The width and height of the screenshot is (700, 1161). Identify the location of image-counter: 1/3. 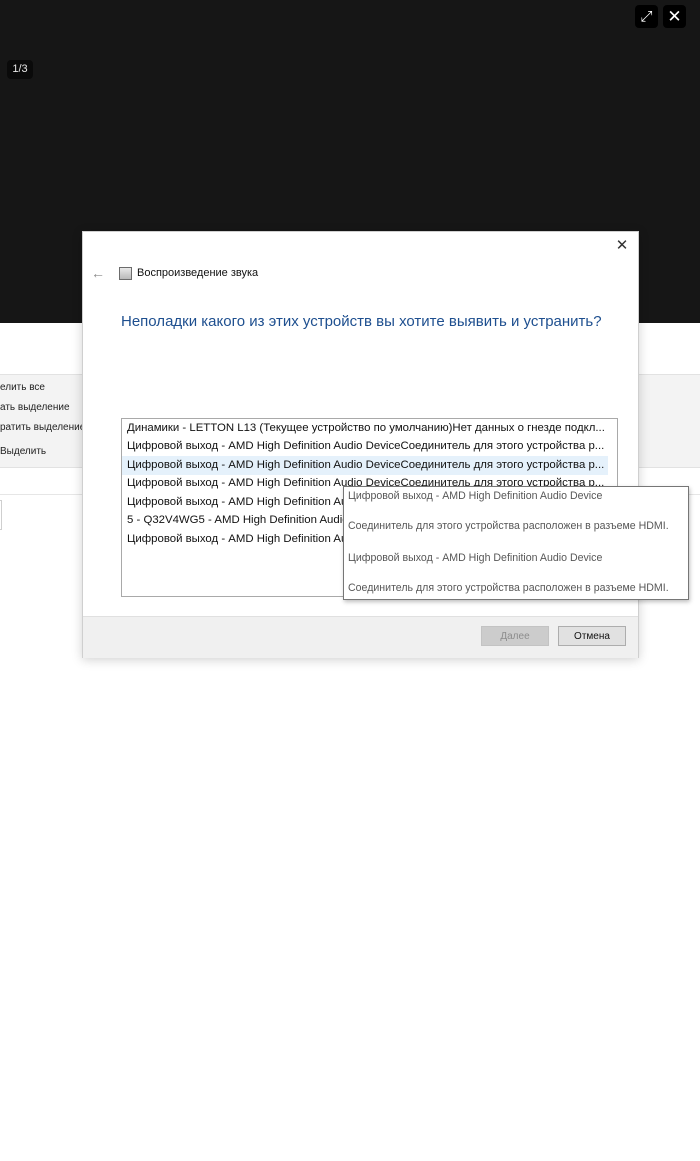
(20, 69).